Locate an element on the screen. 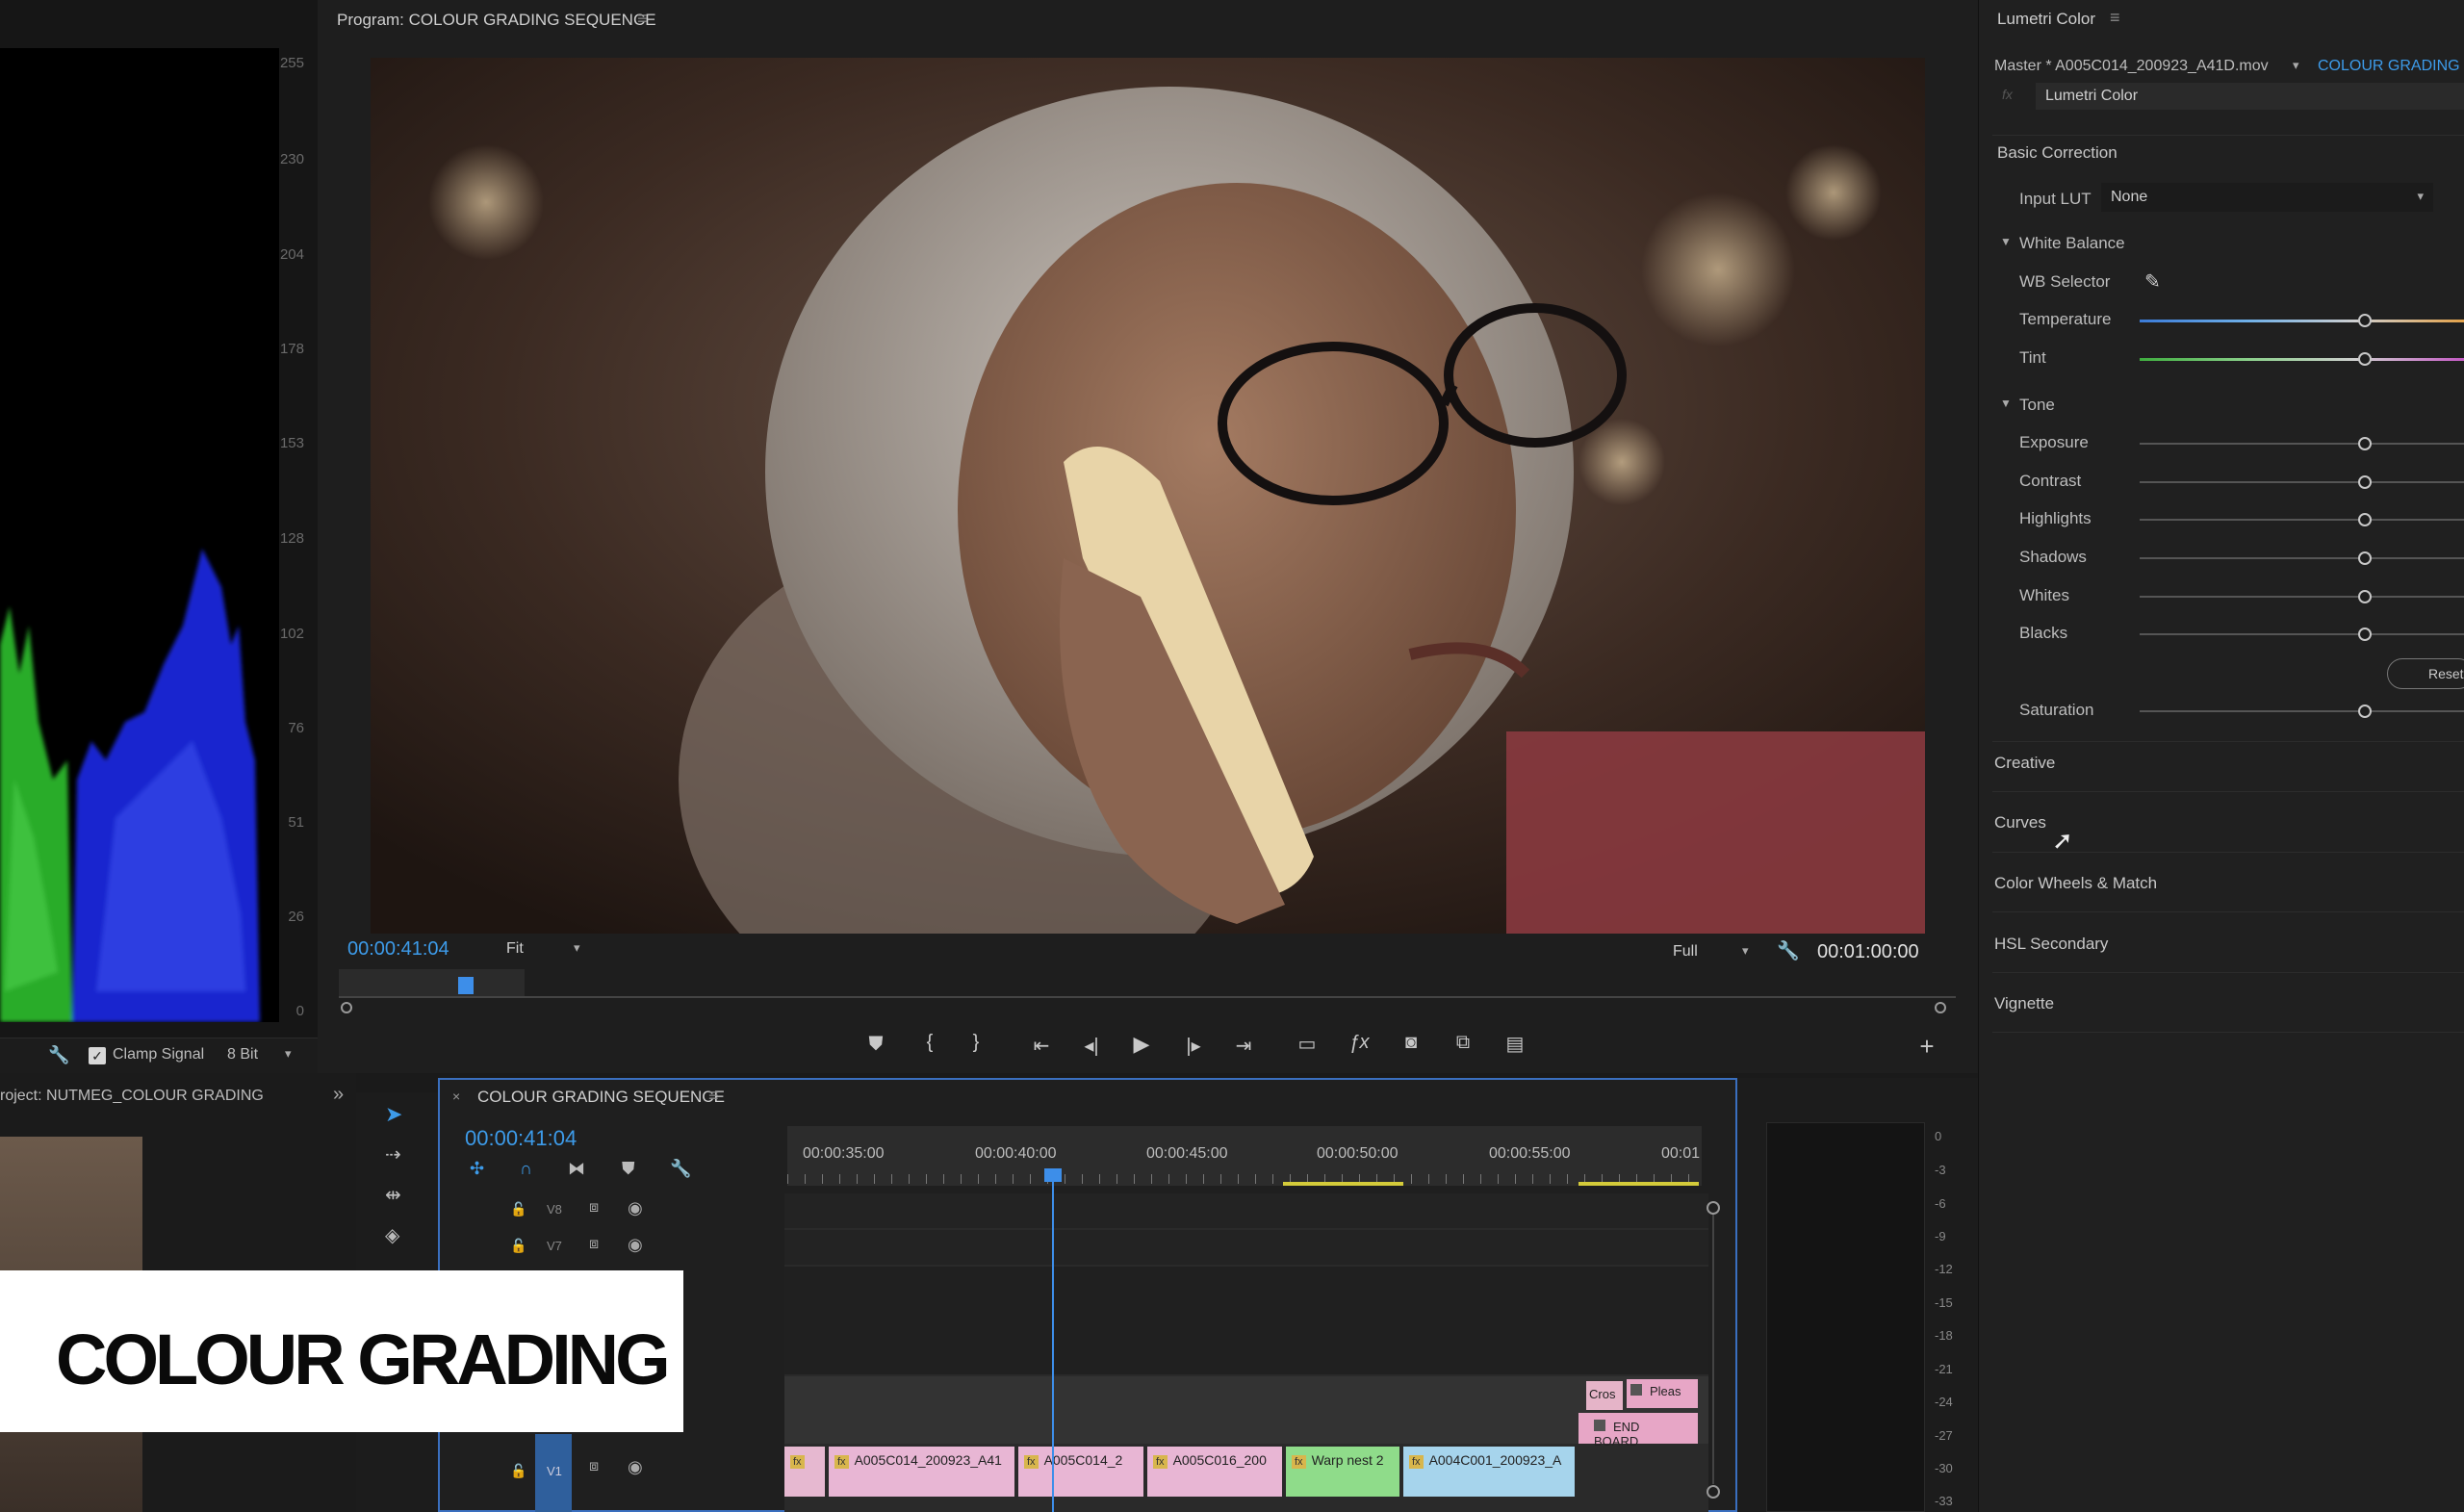  saturation-slider is located at coordinates (2302, 711).